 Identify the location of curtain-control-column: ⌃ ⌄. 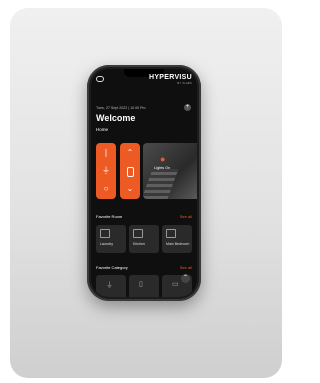
(130, 171).